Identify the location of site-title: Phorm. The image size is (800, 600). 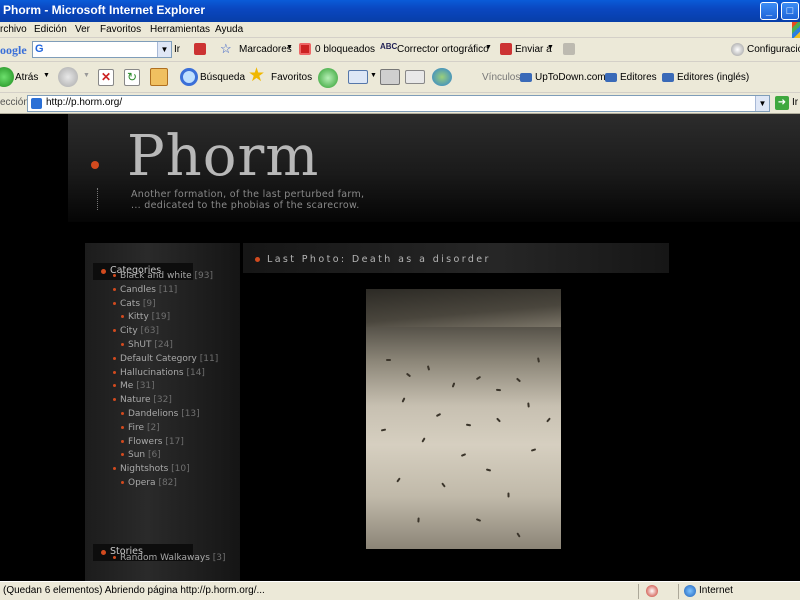
(223, 156).